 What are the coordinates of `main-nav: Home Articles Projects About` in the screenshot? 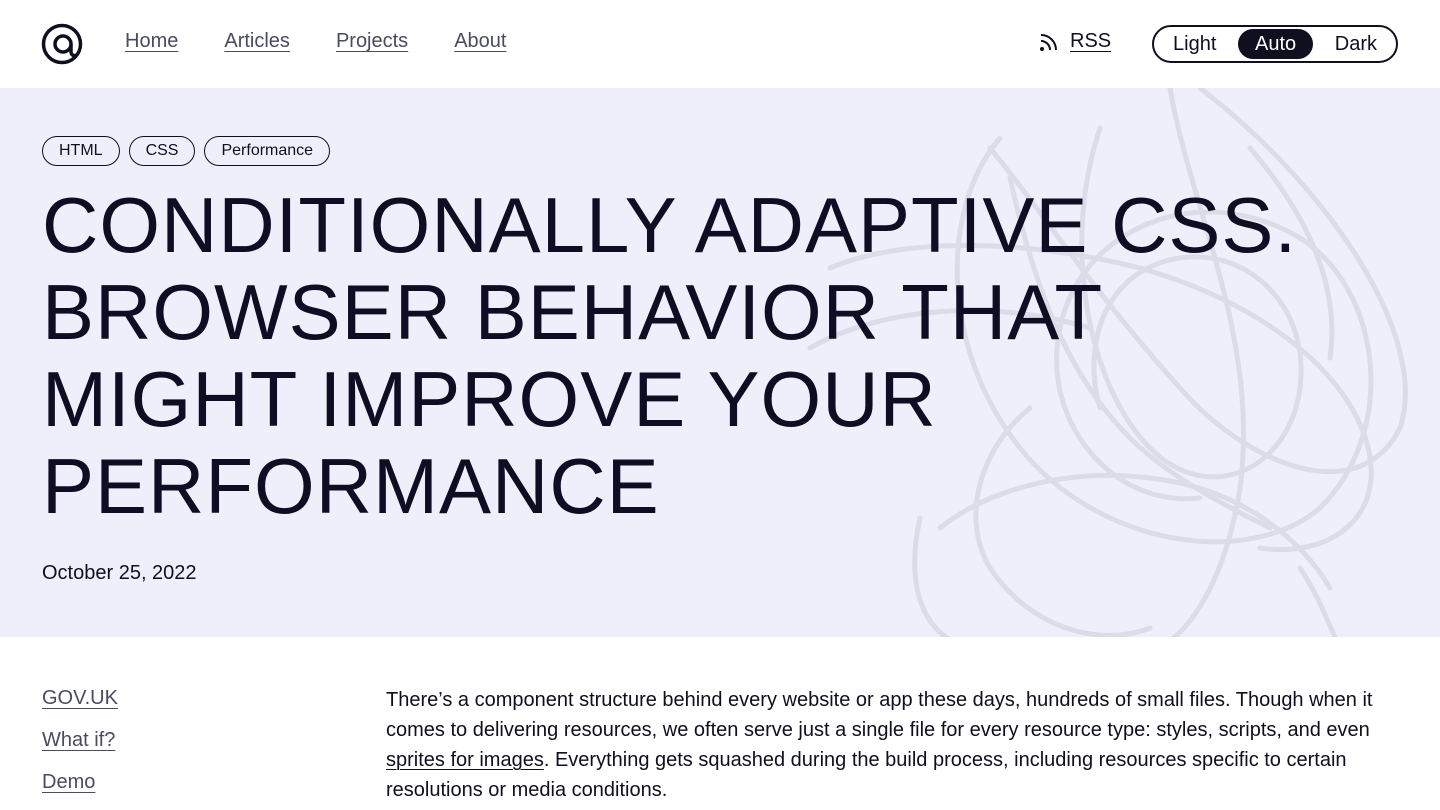 It's located at (315, 41).